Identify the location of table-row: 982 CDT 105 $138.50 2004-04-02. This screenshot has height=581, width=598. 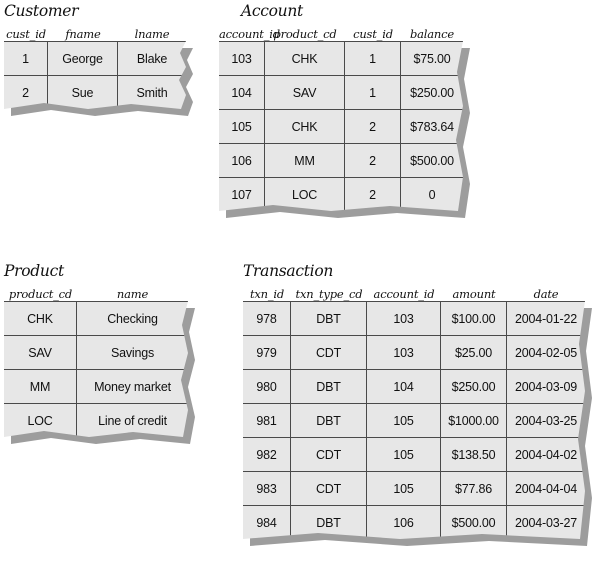
(414, 455).